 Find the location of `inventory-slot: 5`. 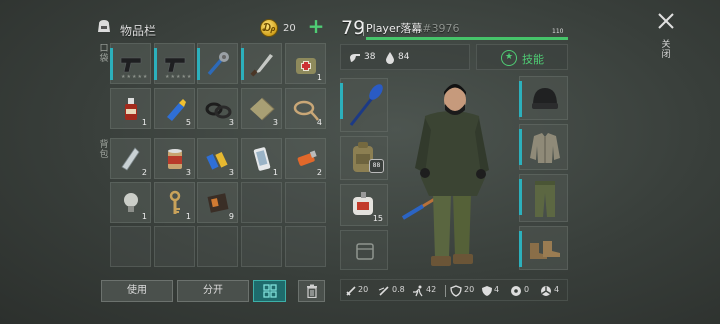

inventory-slot: 5 is located at coordinates (174, 108).